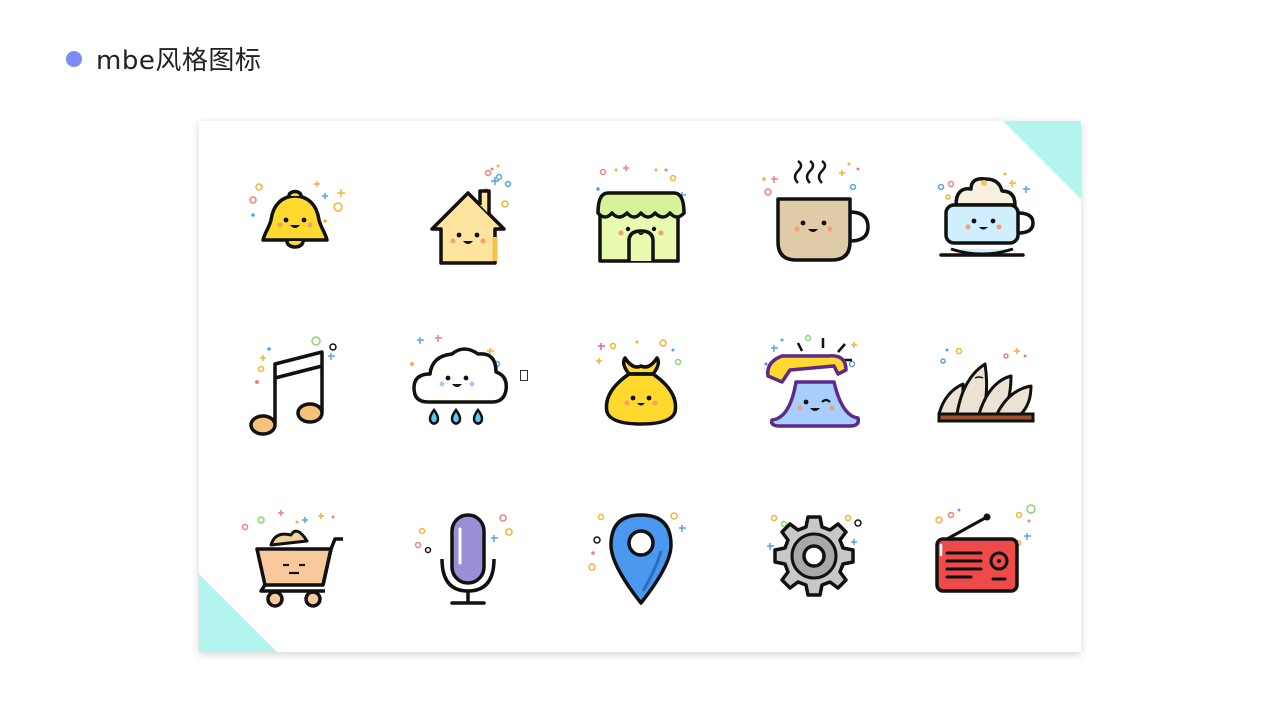 This screenshot has width=1280, height=720. I want to click on unknown-glyph-box, so click(524, 375).